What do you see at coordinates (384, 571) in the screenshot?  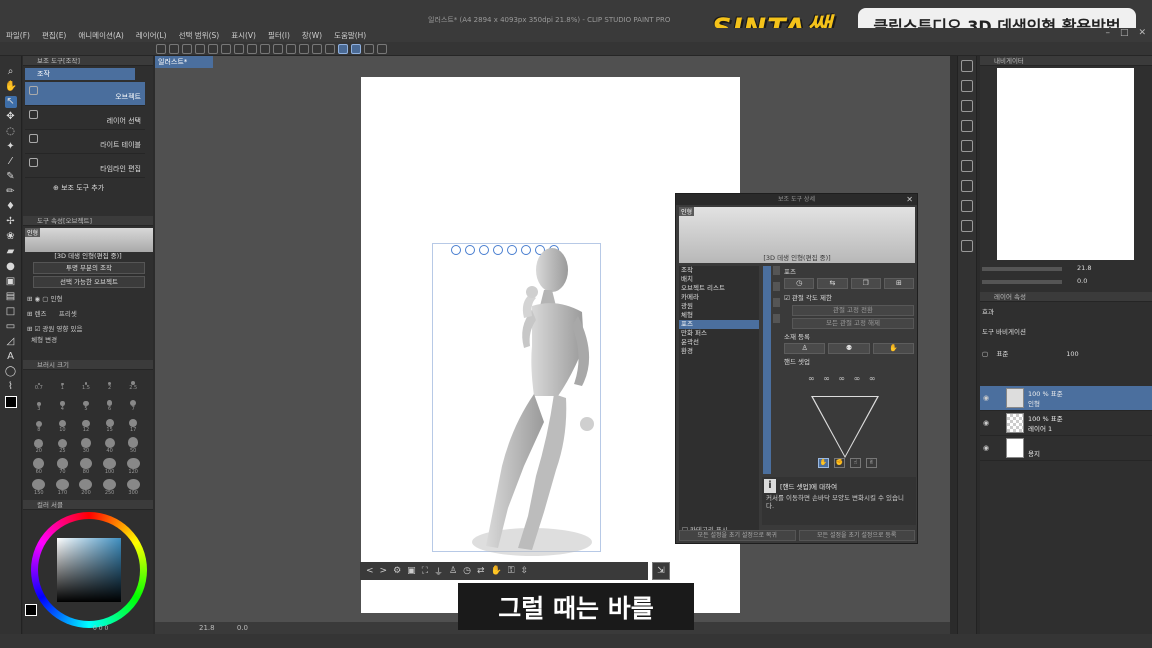 I see `next-object-icon: >` at bounding box center [384, 571].